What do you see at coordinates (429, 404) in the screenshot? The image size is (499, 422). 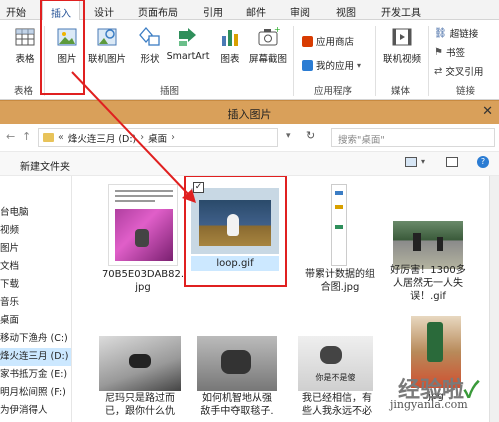 I see `watermark-domain: jingyanla.com` at bounding box center [429, 404].